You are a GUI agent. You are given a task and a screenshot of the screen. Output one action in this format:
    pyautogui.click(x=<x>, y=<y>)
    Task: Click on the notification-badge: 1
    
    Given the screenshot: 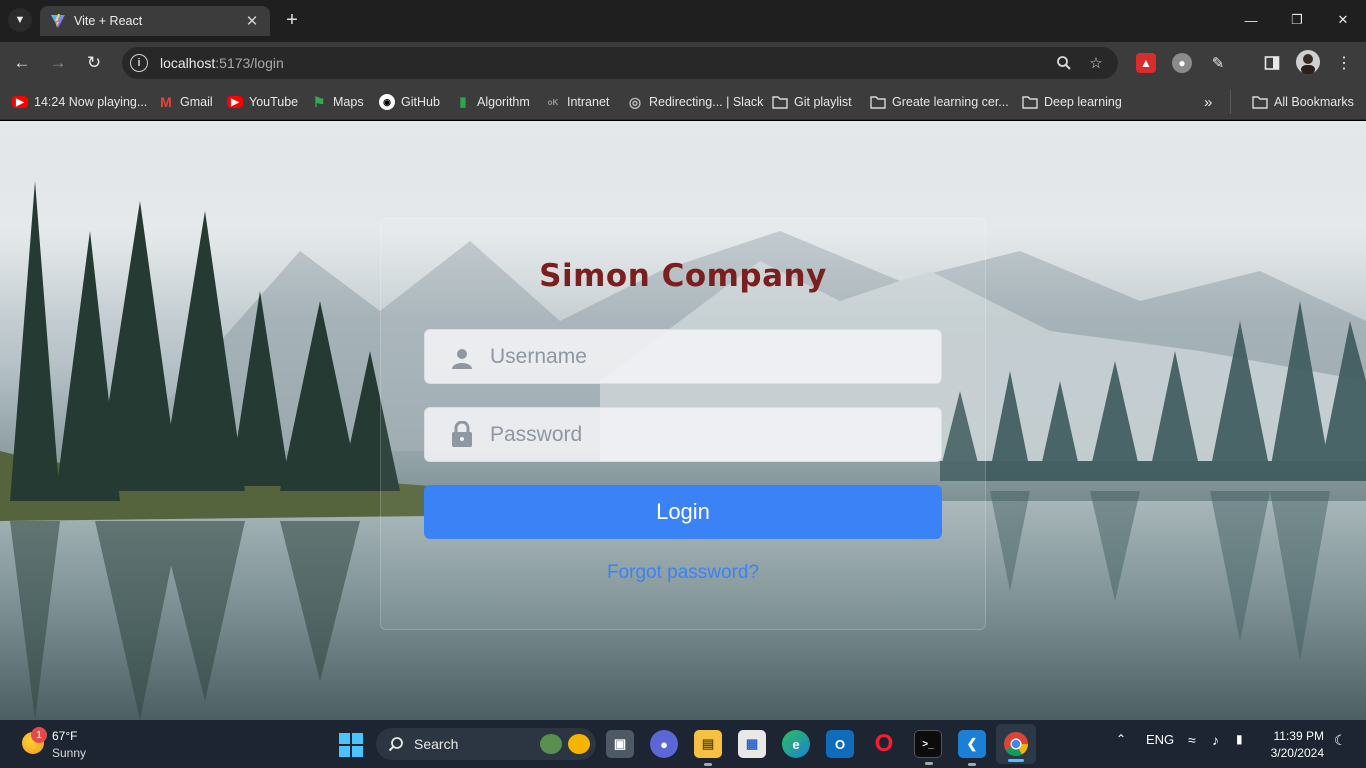 What is the action you would take?
    pyautogui.click(x=39, y=735)
    